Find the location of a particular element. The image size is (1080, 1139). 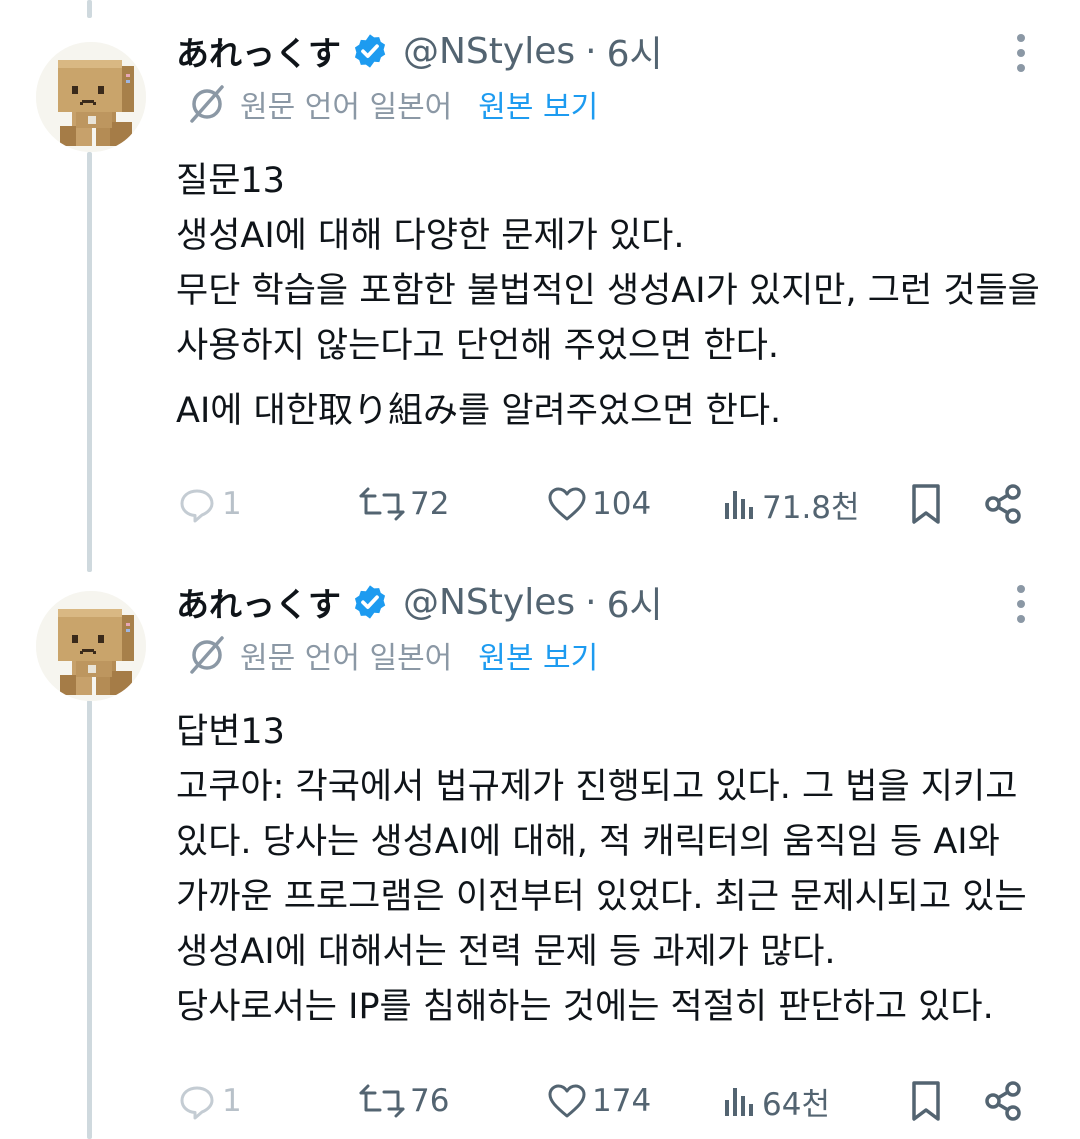

tweet-text-line: 생성AI에 대해서는 전력 문제 등 과제가 많다. is located at coordinates (506, 952).